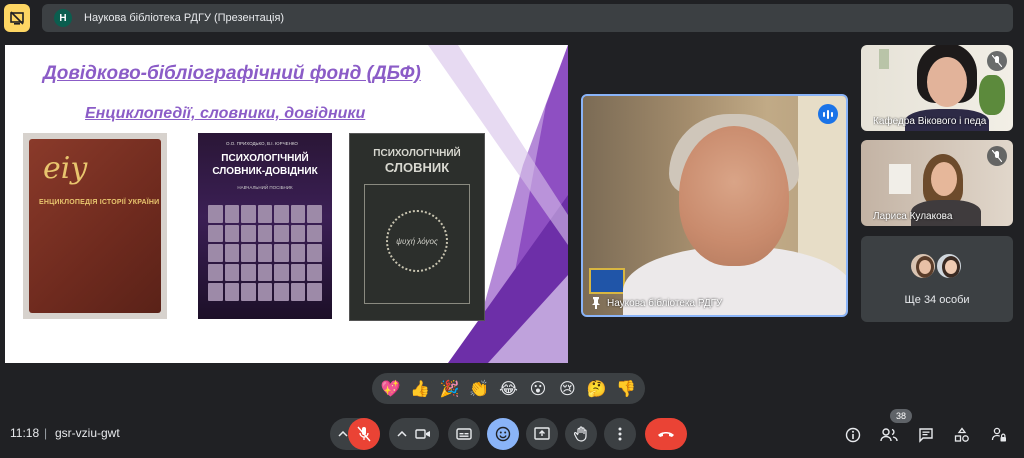 Image resolution: width=1024 pixels, height=458 pixels. What do you see at coordinates (937, 300) in the screenshot?
I see `more-participants-label: Ще 34 особи` at bounding box center [937, 300].